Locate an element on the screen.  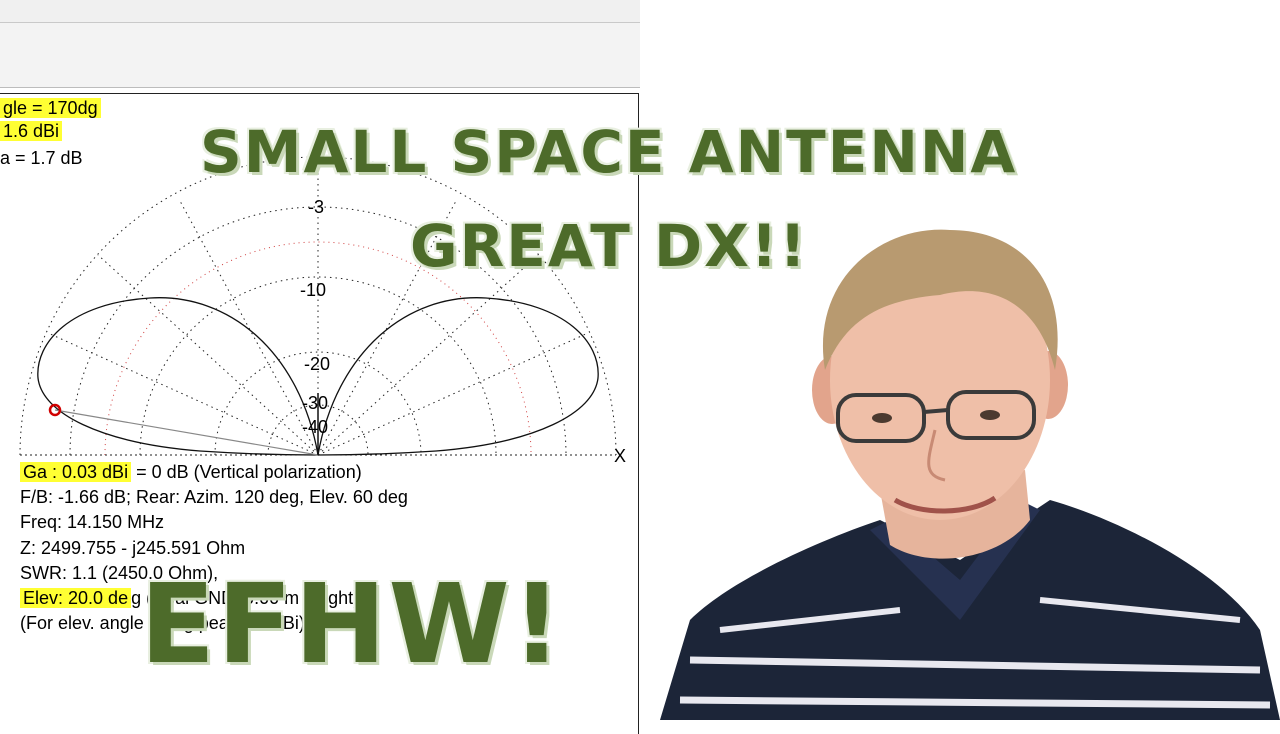
overlay-title-line1: SMALL SPACE ANTENNA is located at coordinates (609, 152).